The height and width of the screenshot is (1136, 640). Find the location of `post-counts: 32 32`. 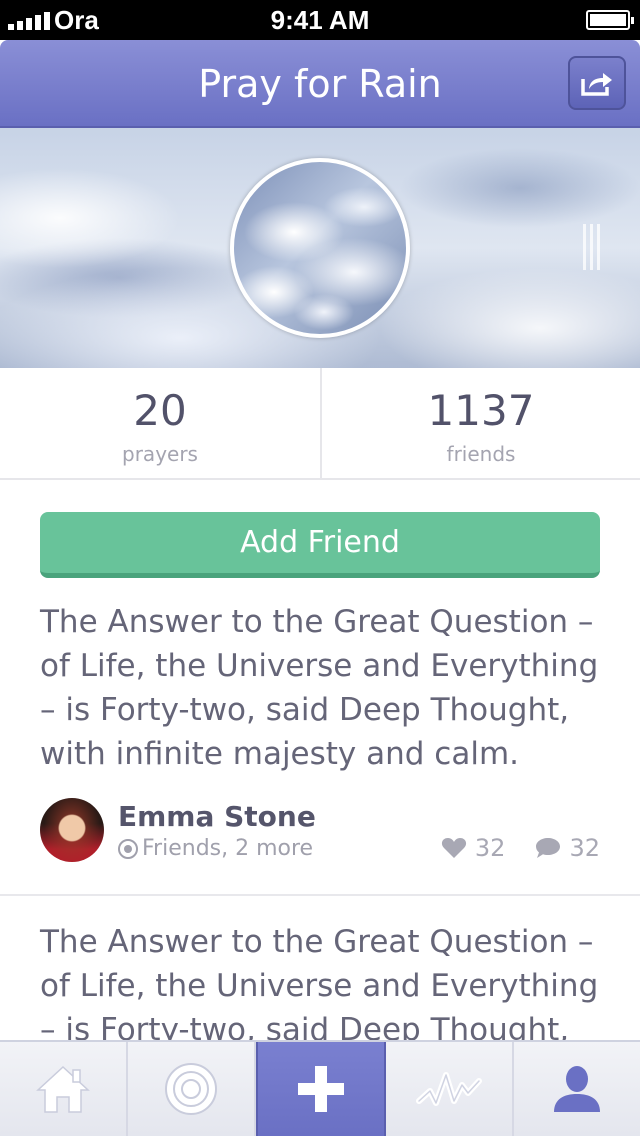

post-counts: 32 32 is located at coordinates (520, 848).